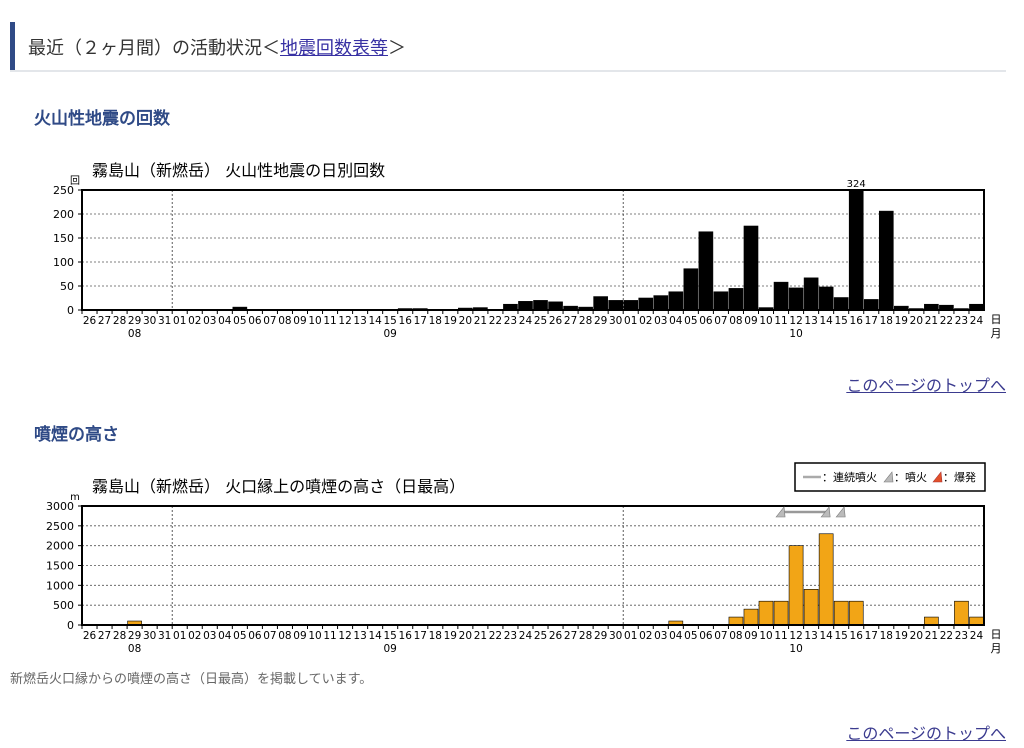 The width and height of the screenshot is (1024, 748). I want to click on x-tick-label: 05, so click(239, 636).